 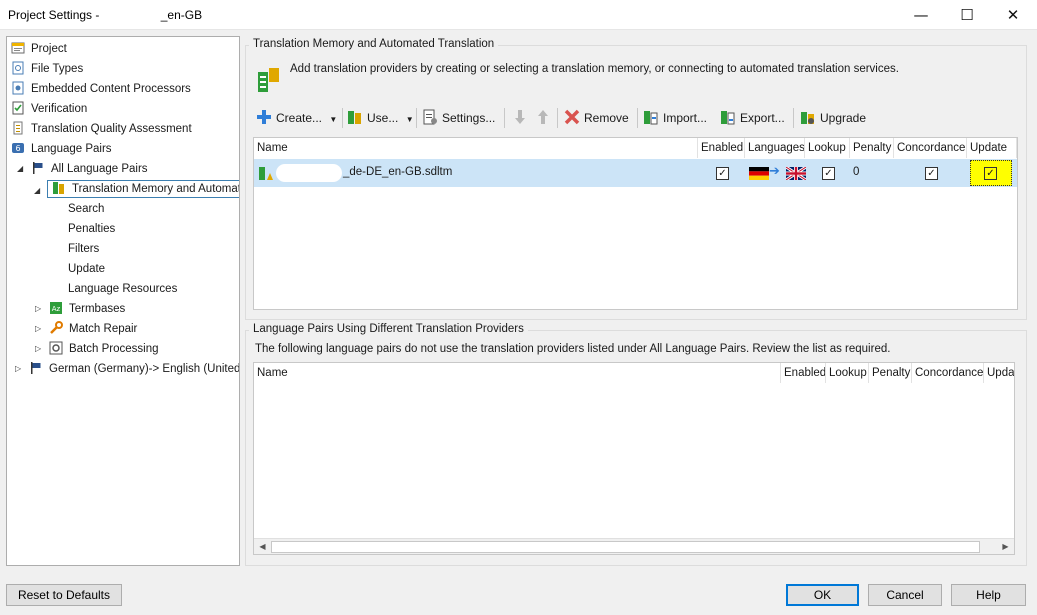 I want to click on tree-item-label: Batch Processing, so click(x=114, y=349).